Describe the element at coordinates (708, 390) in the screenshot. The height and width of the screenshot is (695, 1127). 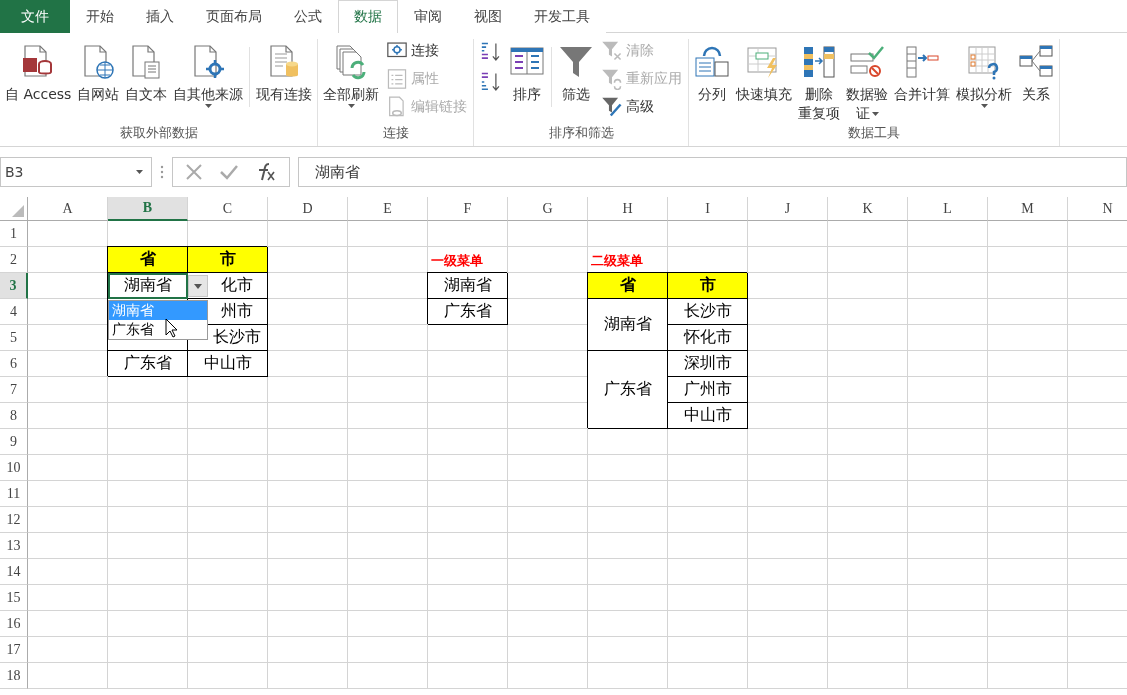
I see `table-cell: 广州市` at that location.